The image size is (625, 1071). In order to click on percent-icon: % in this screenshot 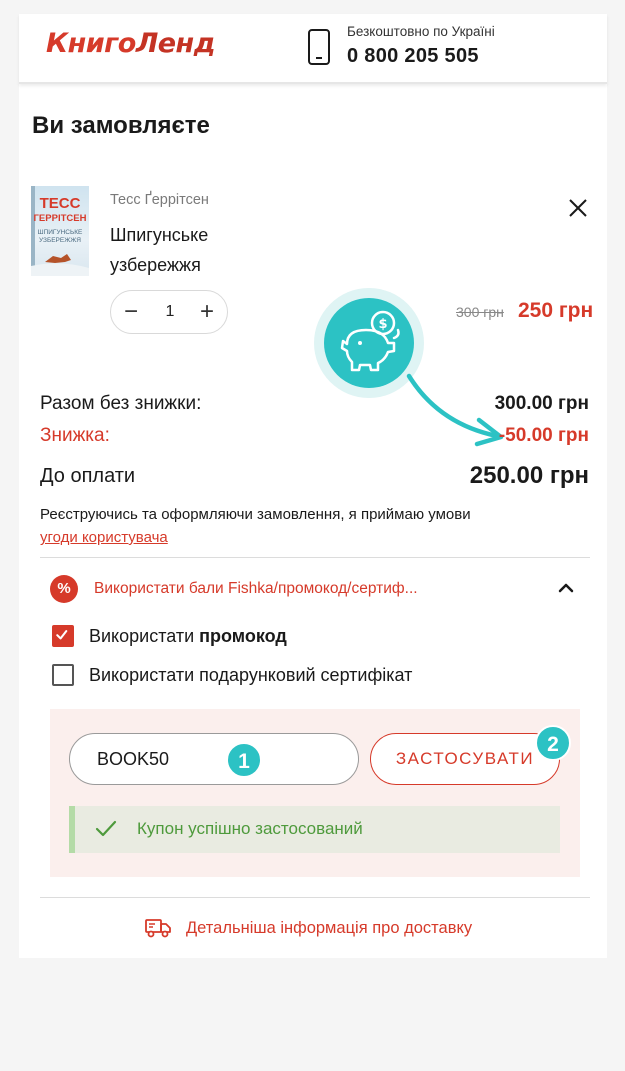, I will do `click(64, 589)`.